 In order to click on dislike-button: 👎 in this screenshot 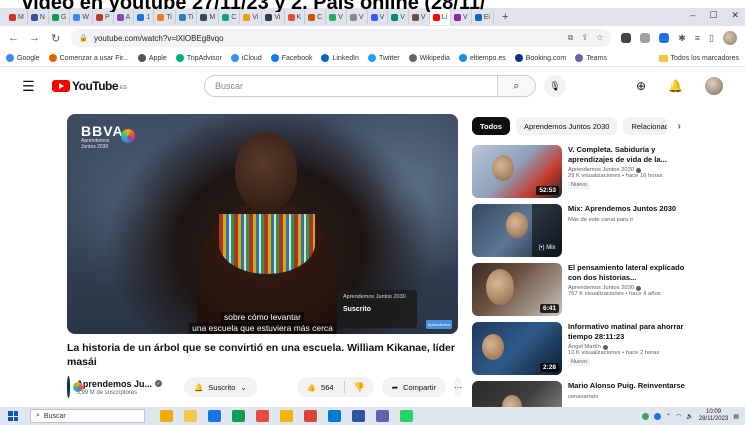, I will do `click(359, 387)`.